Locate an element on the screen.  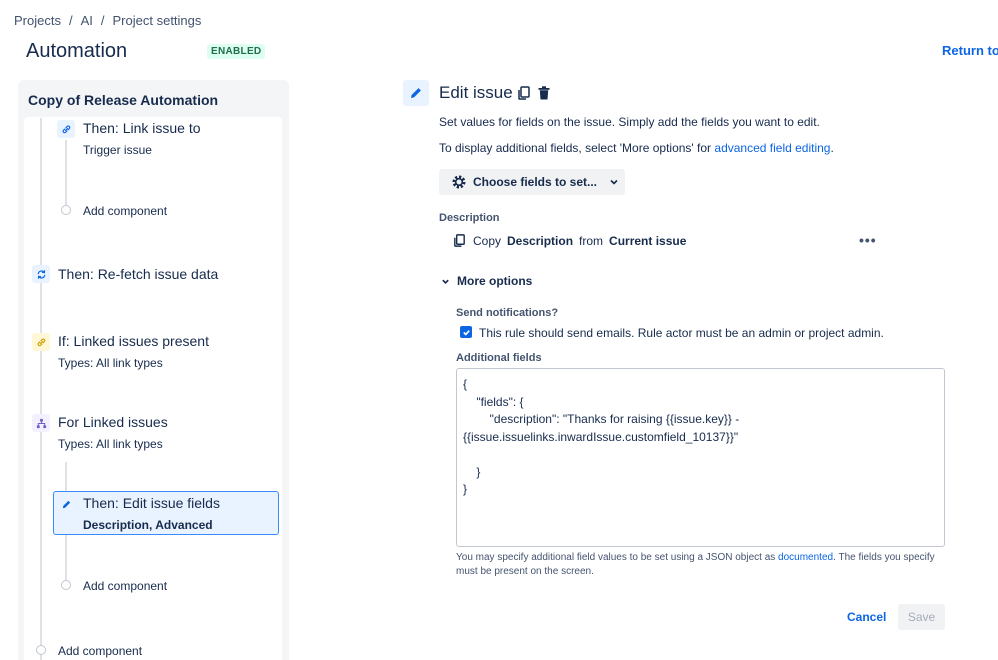
component-link-issue-subtitle: Trigger issue is located at coordinates (117, 150).